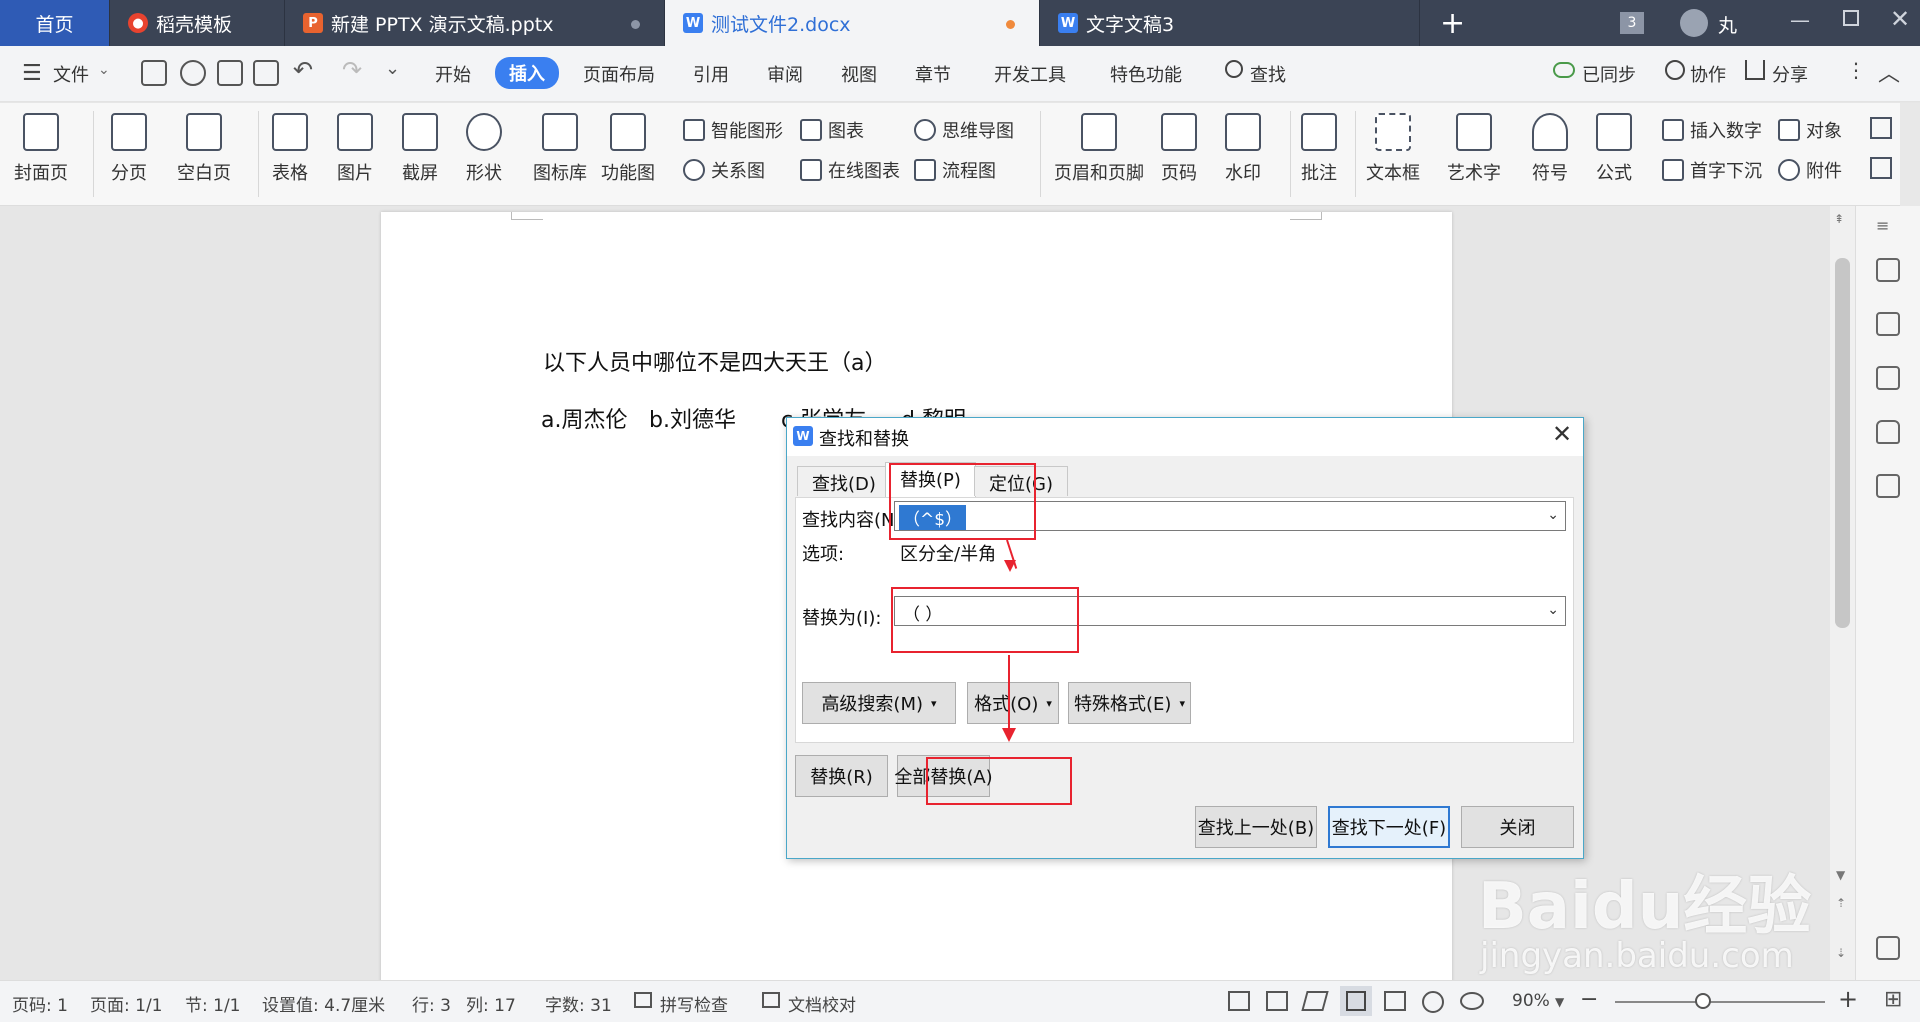 Image resolution: width=1920 pixels, height=1022 pixels. Describe the element at coordinates (1888, 378) in the screenshot. I see `settings-sliders-icon` at that location.